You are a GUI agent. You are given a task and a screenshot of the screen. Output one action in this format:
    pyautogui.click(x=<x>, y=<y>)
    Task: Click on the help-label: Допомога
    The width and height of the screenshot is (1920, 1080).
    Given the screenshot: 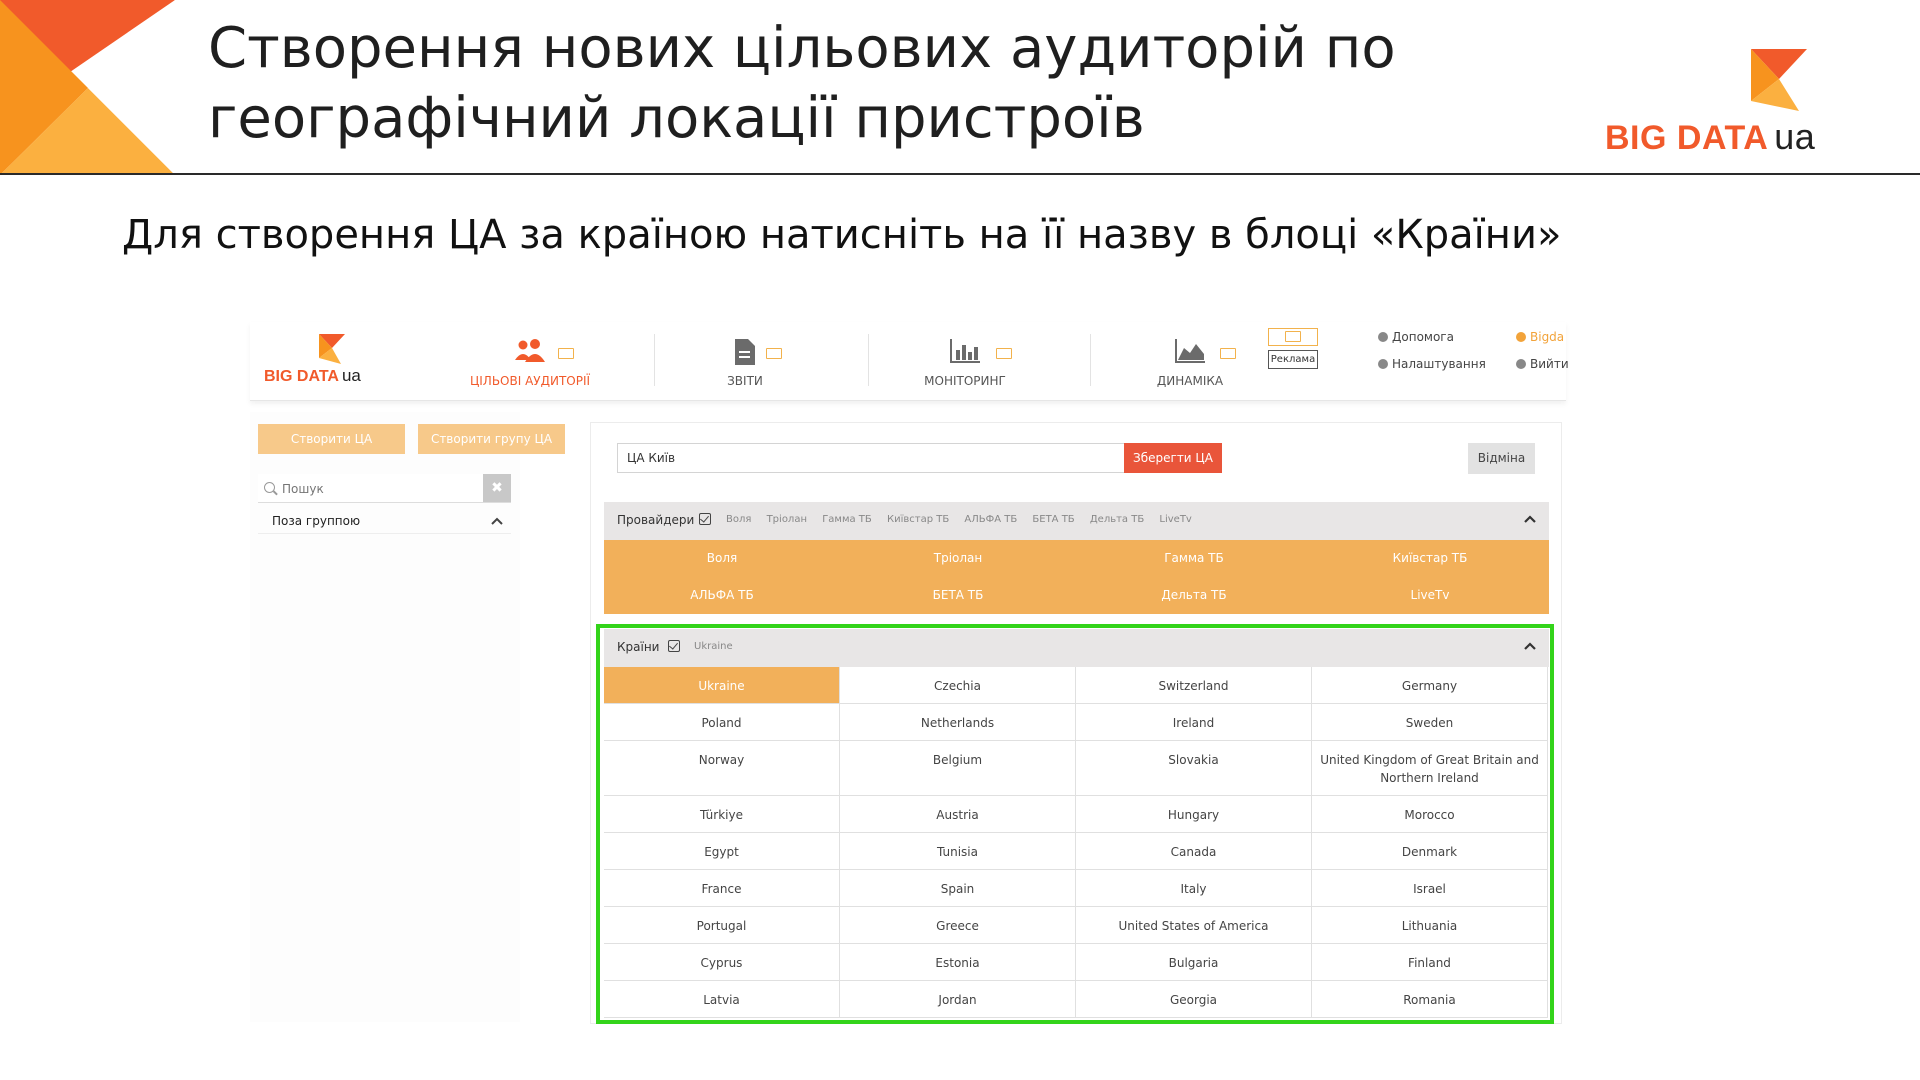 What is the action you would take?
    pyautogui.click(x=1423, y=337)
    